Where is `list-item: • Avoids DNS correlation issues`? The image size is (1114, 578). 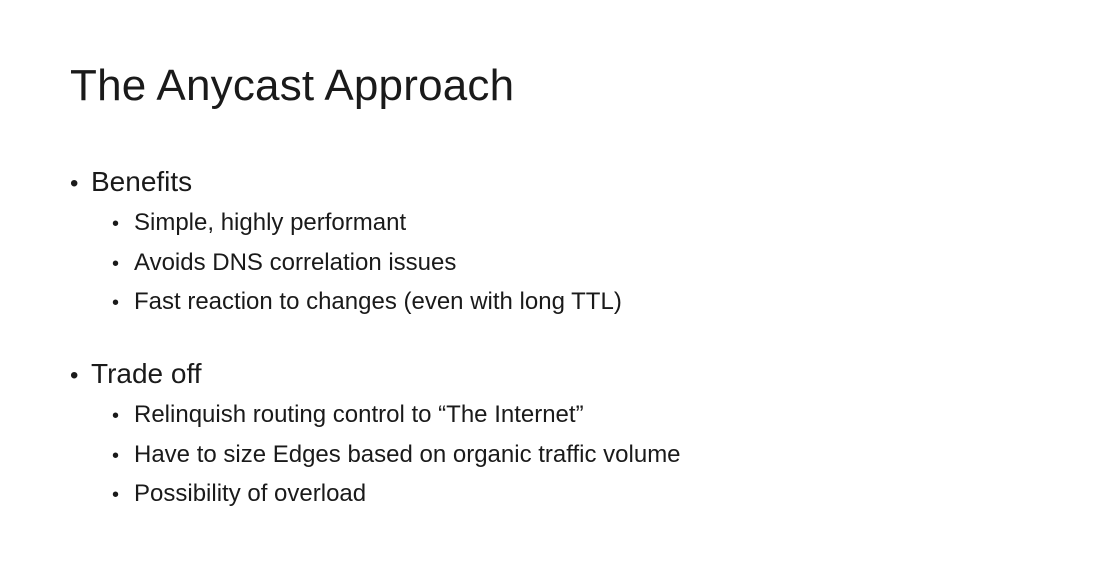 list-item: • Avoids DNS correlation issues is located at coordinates (346, 264).